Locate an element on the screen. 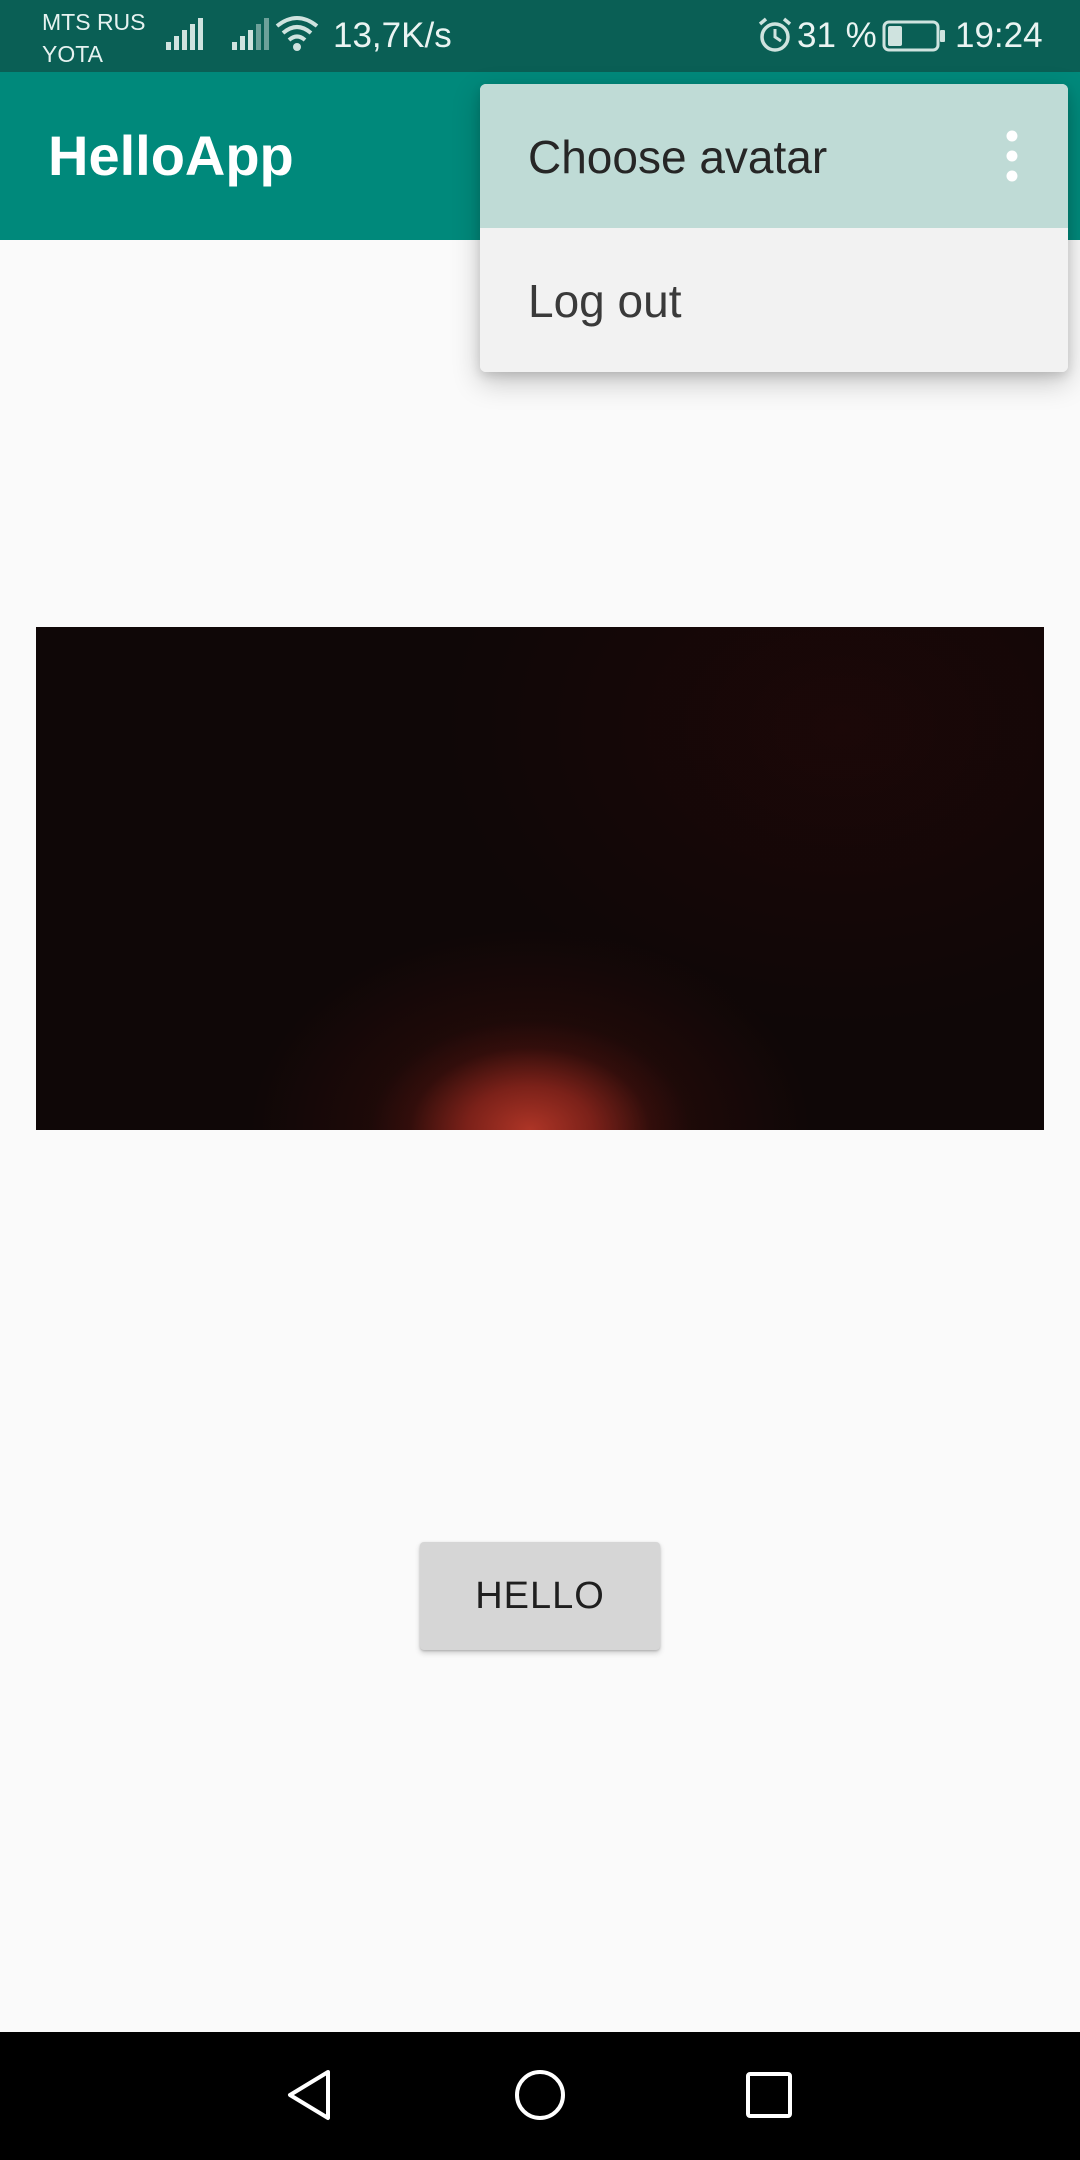  clock: 19:24 is located at coordinates (999, 35).